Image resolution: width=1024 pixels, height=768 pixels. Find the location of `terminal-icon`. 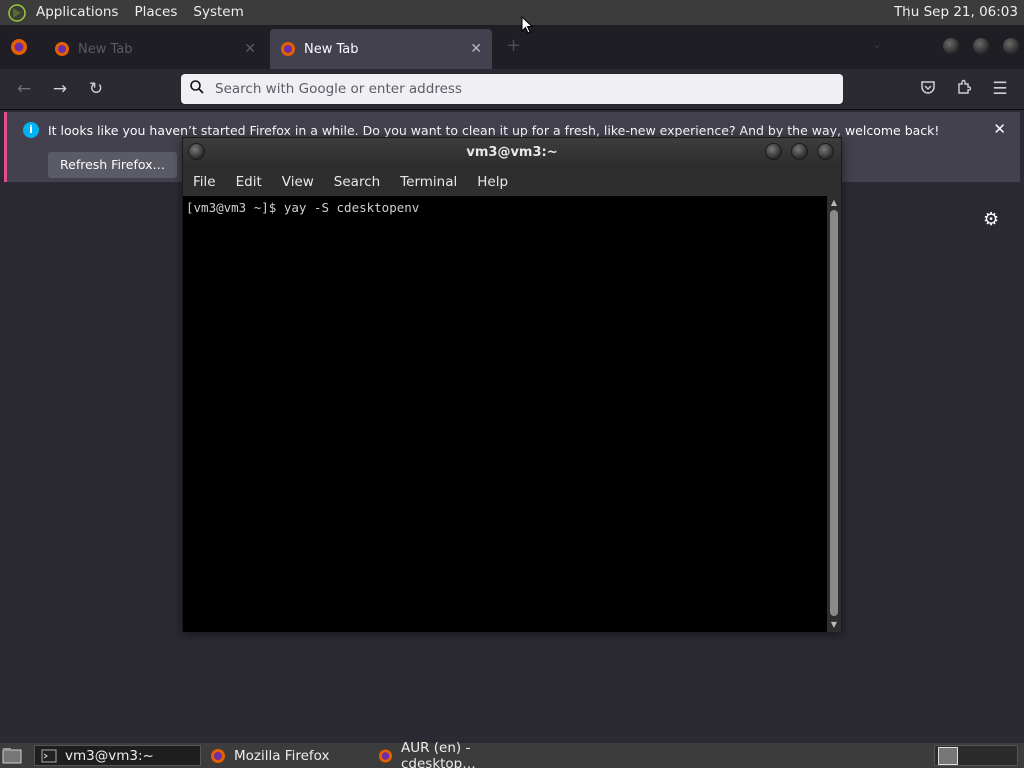

terminal-icon is located at coordinates (49, 755).